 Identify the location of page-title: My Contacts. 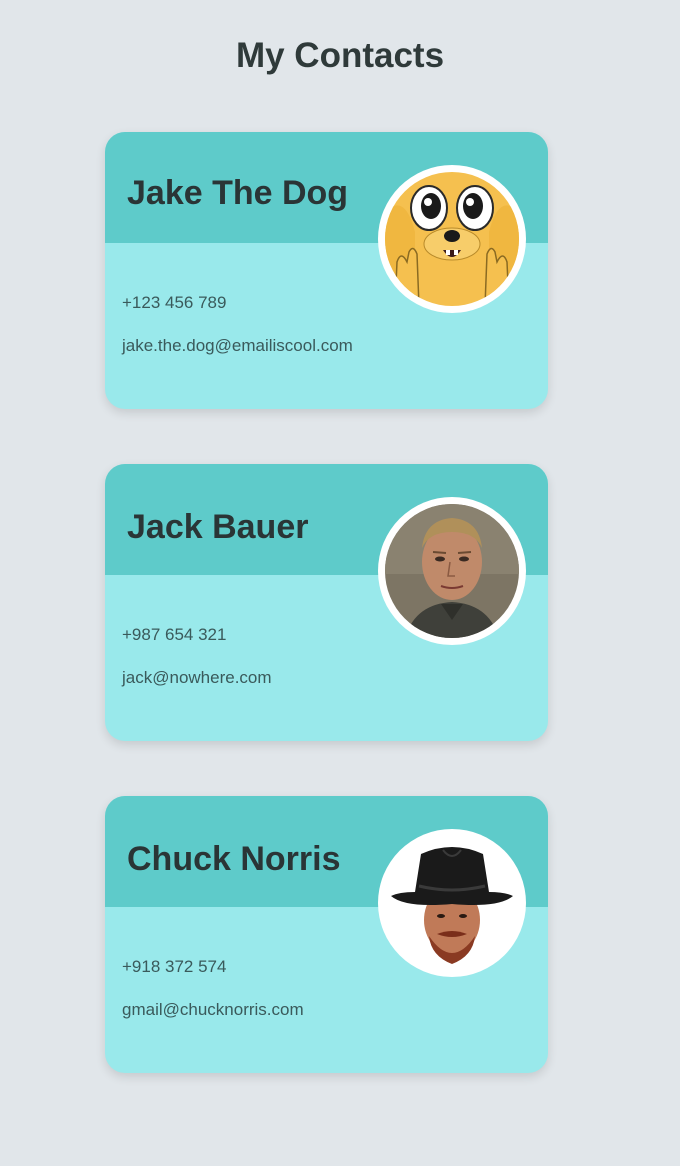
(340, 55).